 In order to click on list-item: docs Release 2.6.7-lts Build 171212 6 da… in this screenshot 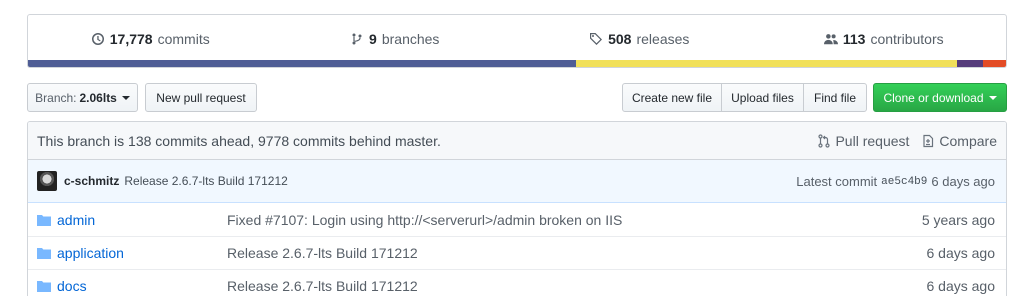, I will do `click(517, 282)`.